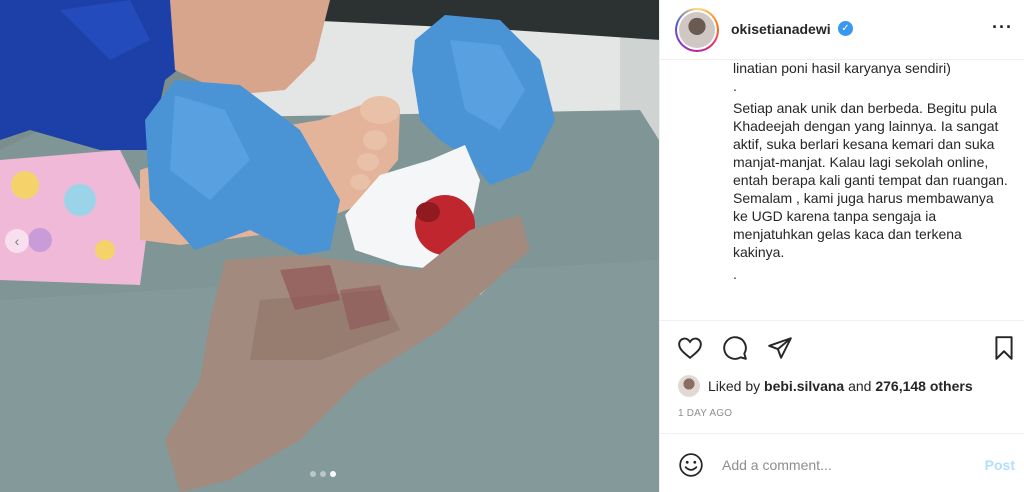 This screenshot has height=492, width=1024. What do you see at coordinates (842, 68) in the screenshot?
I see `caption-line: linatian poni hasil karyanya sendiri)` at bounding box center [842, 68].